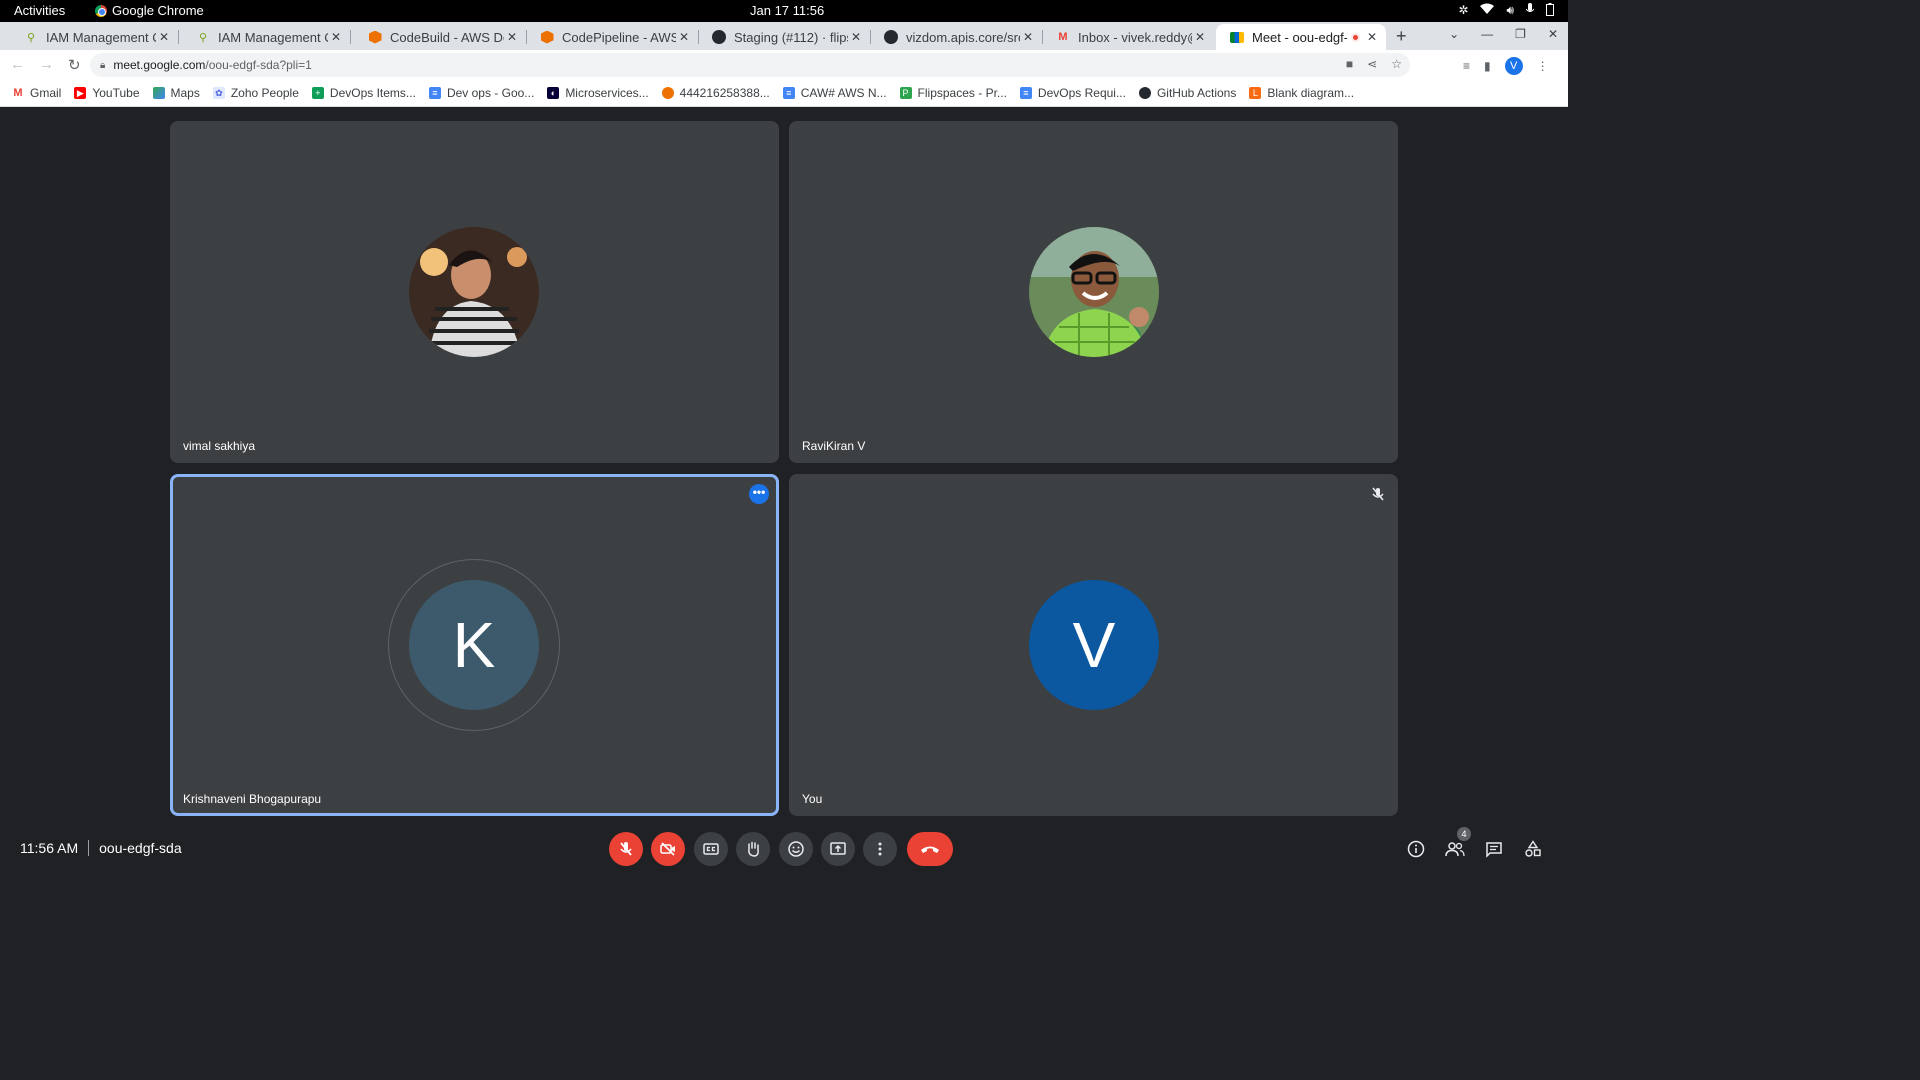  Describe the element at coordinates (1463, 11) in the screenshot. I see `settings-icon: ✲` at that location.